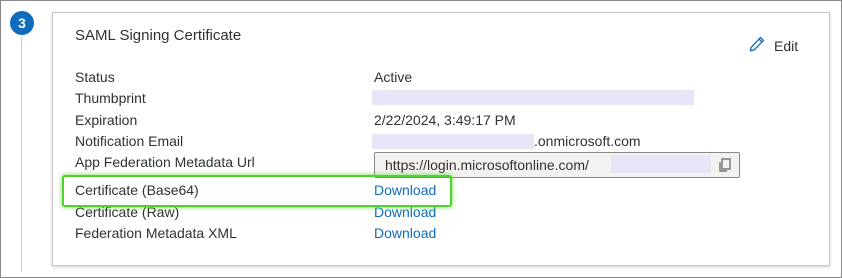 The image size is (842, 278). Describe the element at coordinates (22, 23) in the screenshot. I see `step-number-badge: 3` at that location.